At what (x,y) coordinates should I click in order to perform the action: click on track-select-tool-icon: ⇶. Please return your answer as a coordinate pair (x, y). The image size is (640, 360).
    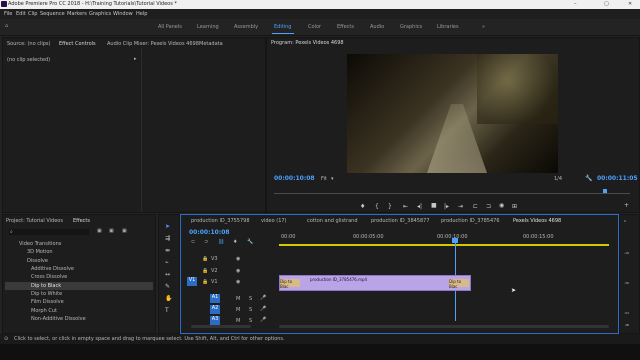
    Looking at the image, I should click on (167, 238).